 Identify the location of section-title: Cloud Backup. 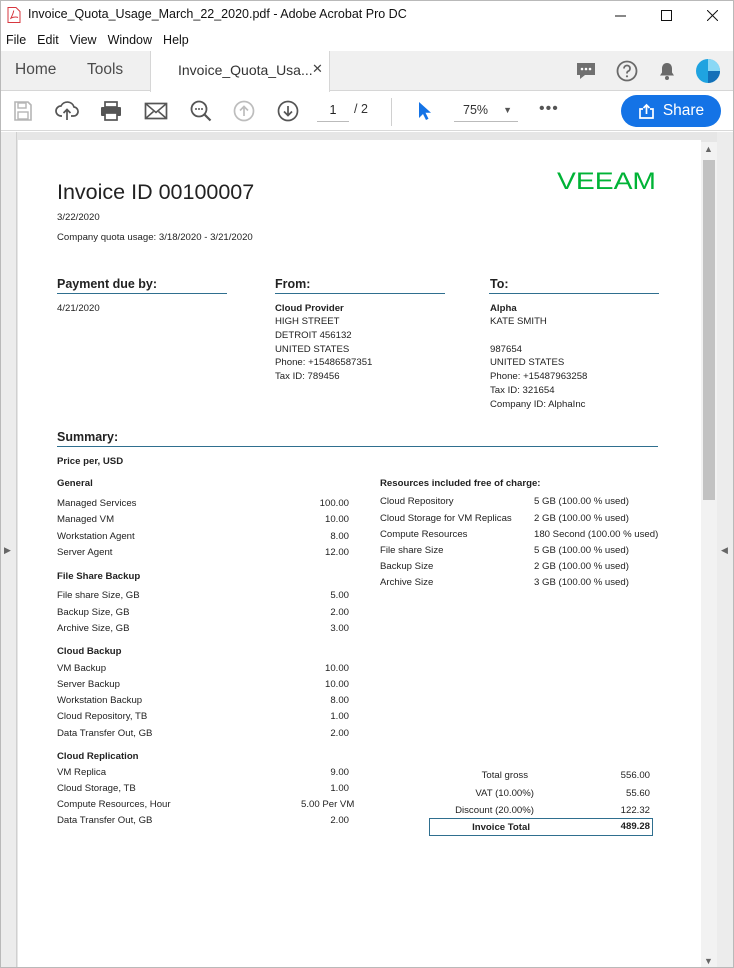
(89, 651).